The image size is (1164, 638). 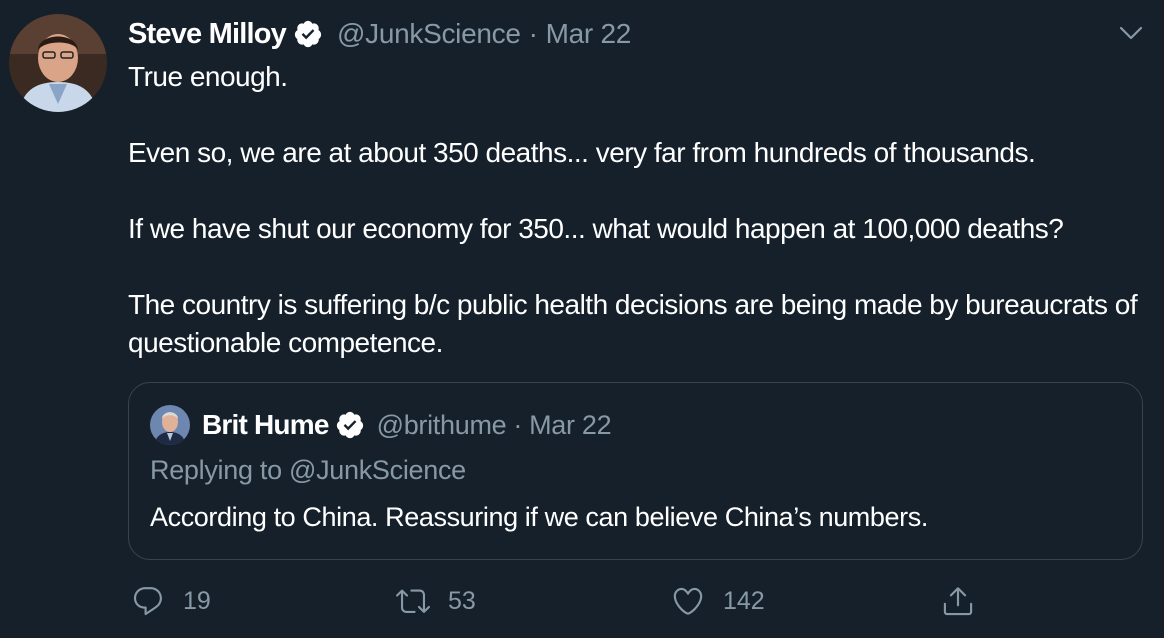 What do you see at coordinates (58, 63) in the screenshot?
I see `author-avatar` at bounding box center [58, 63].